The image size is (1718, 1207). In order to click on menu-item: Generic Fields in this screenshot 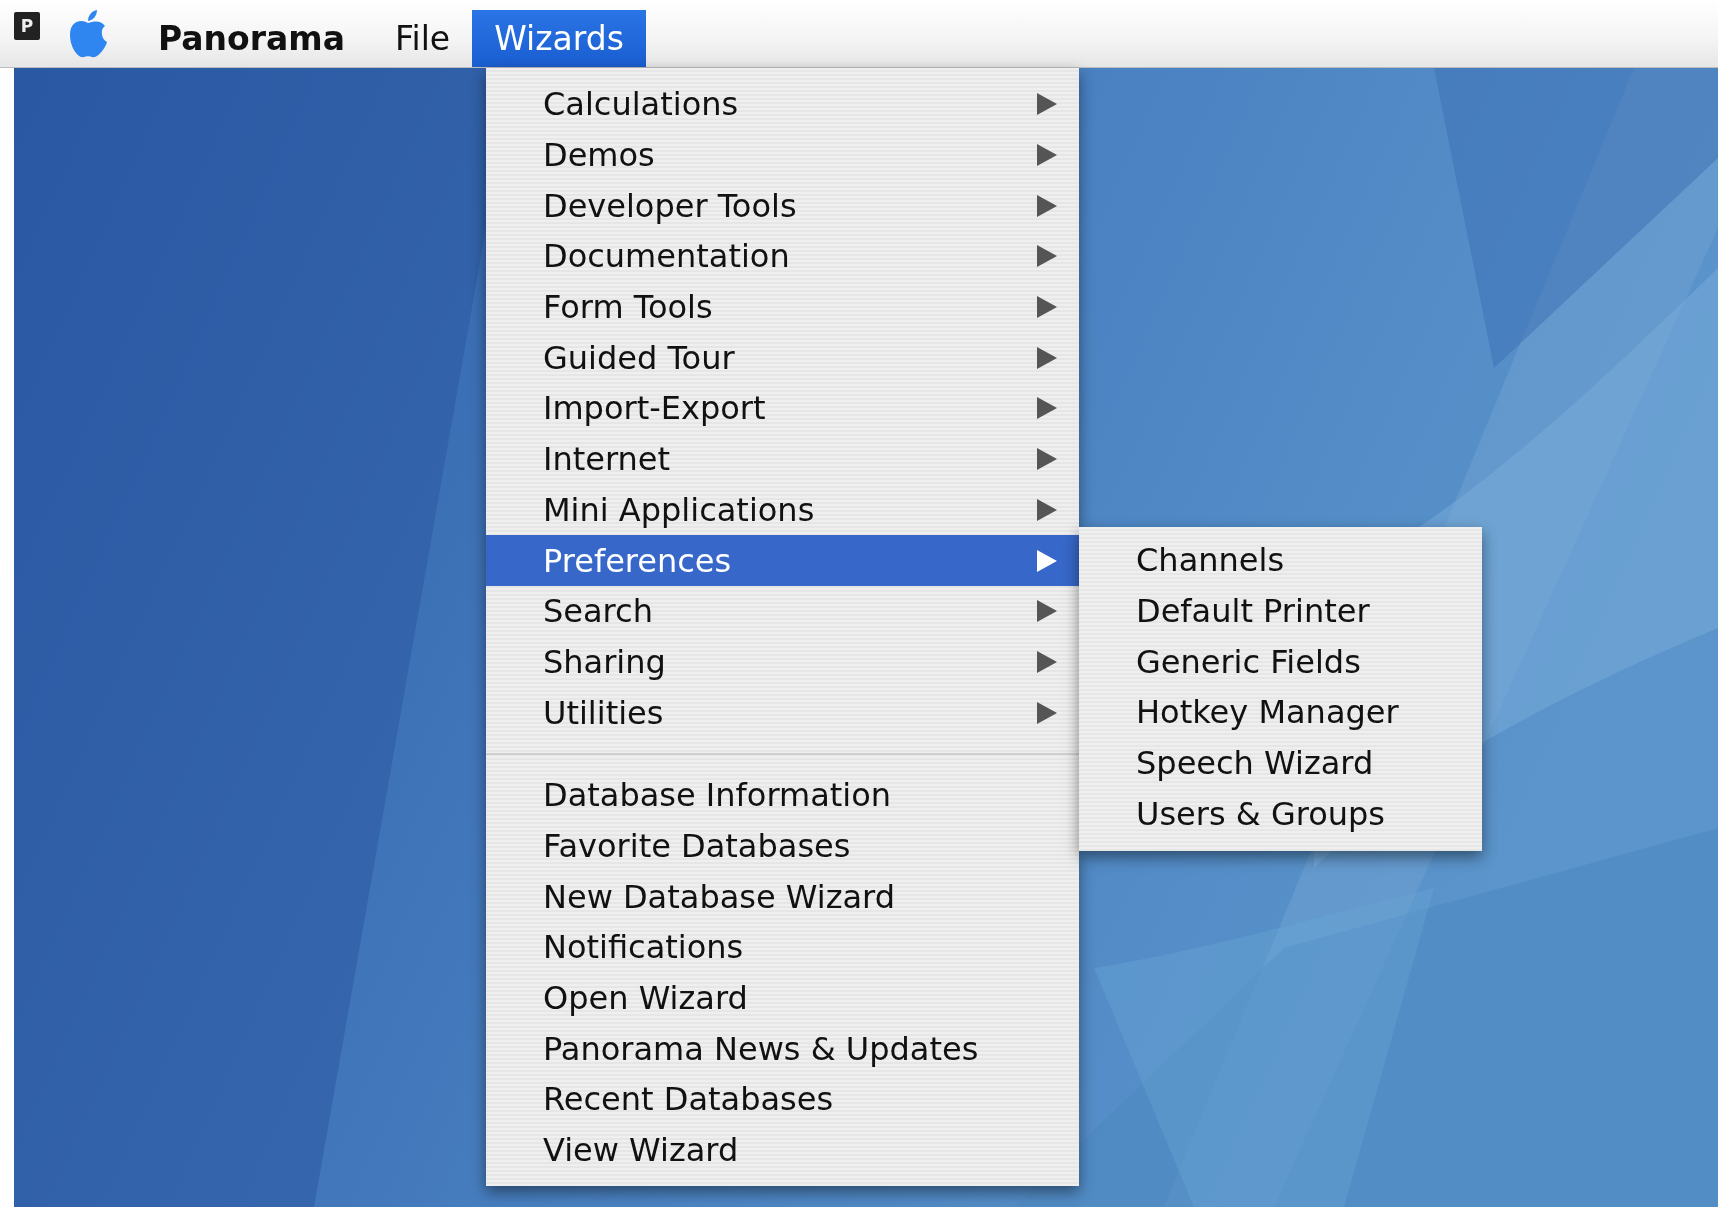, I will do `click(1280, 662)`.